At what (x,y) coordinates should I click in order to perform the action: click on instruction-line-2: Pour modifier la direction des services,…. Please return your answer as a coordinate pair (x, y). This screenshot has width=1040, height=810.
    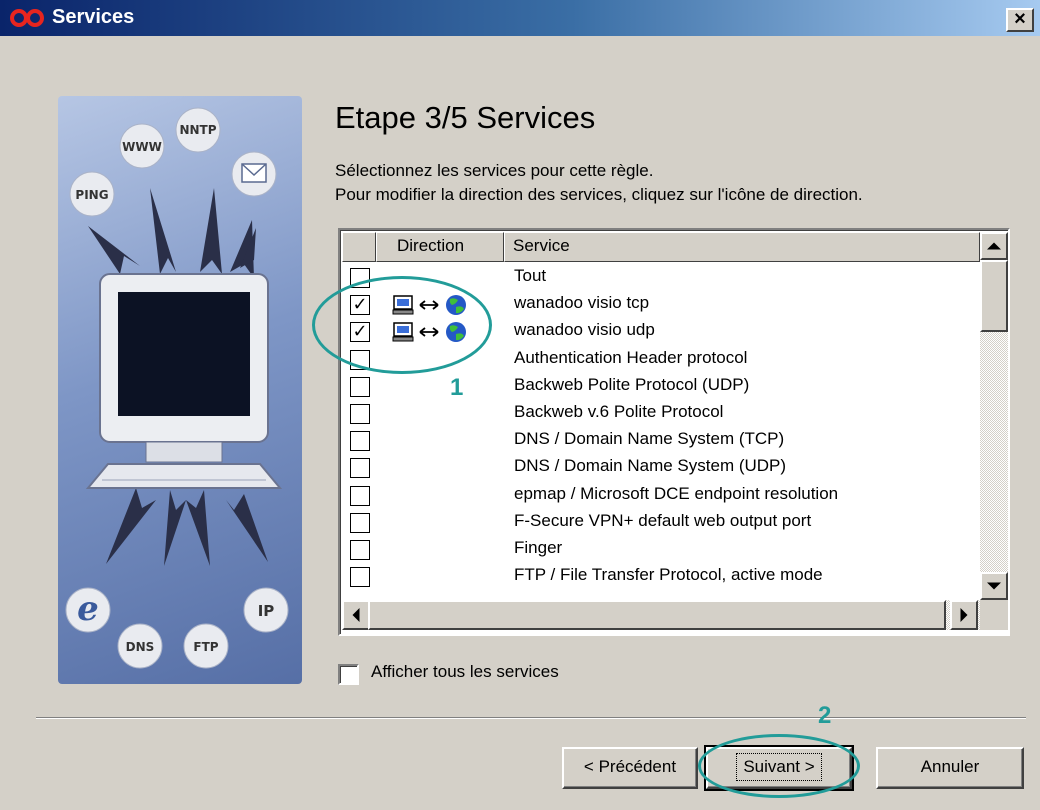
    Looking at the image, I should click on (599, 194).